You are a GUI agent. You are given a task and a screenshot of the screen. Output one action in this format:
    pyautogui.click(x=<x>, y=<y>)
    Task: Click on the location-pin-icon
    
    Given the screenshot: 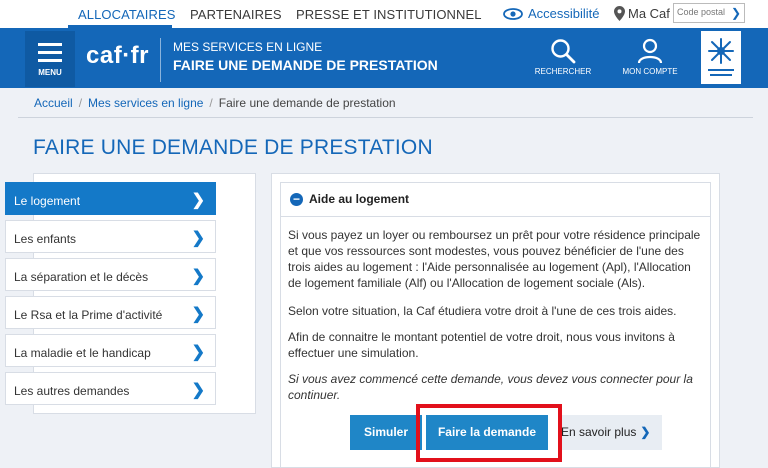 What is the action you would take?
    pyautogui.click(x=619, y=13)
    